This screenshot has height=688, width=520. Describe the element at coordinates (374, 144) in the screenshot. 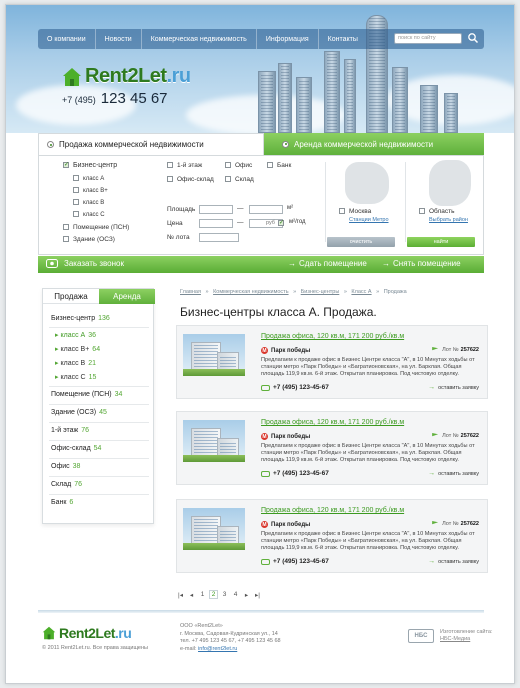

I see `tab-commercial-rent: Аренда коммерческой недвижимости` at that location.